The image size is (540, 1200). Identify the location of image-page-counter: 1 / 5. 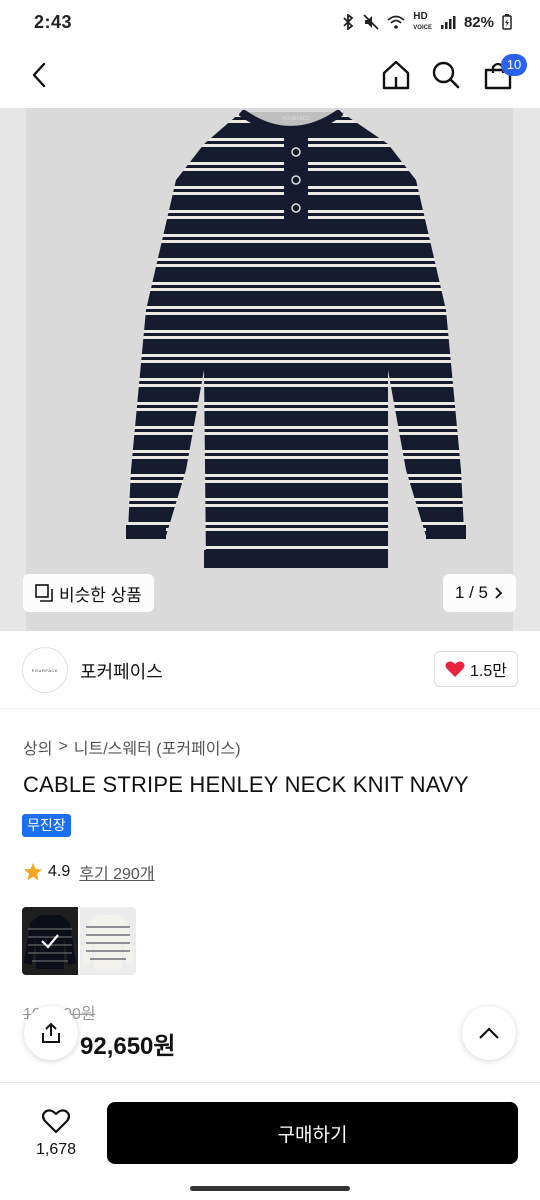
(479, 593).